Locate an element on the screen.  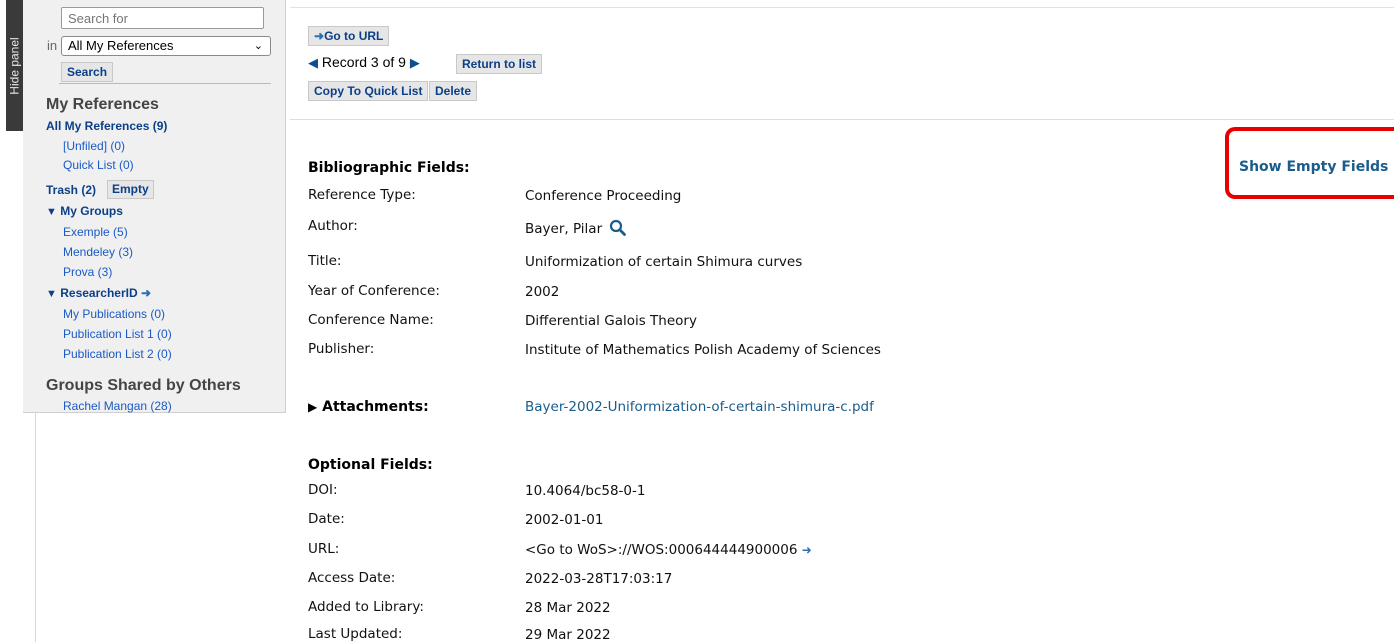
bibliographic-heading: Bibliographic Fields: is located at coordinates (389, 168).